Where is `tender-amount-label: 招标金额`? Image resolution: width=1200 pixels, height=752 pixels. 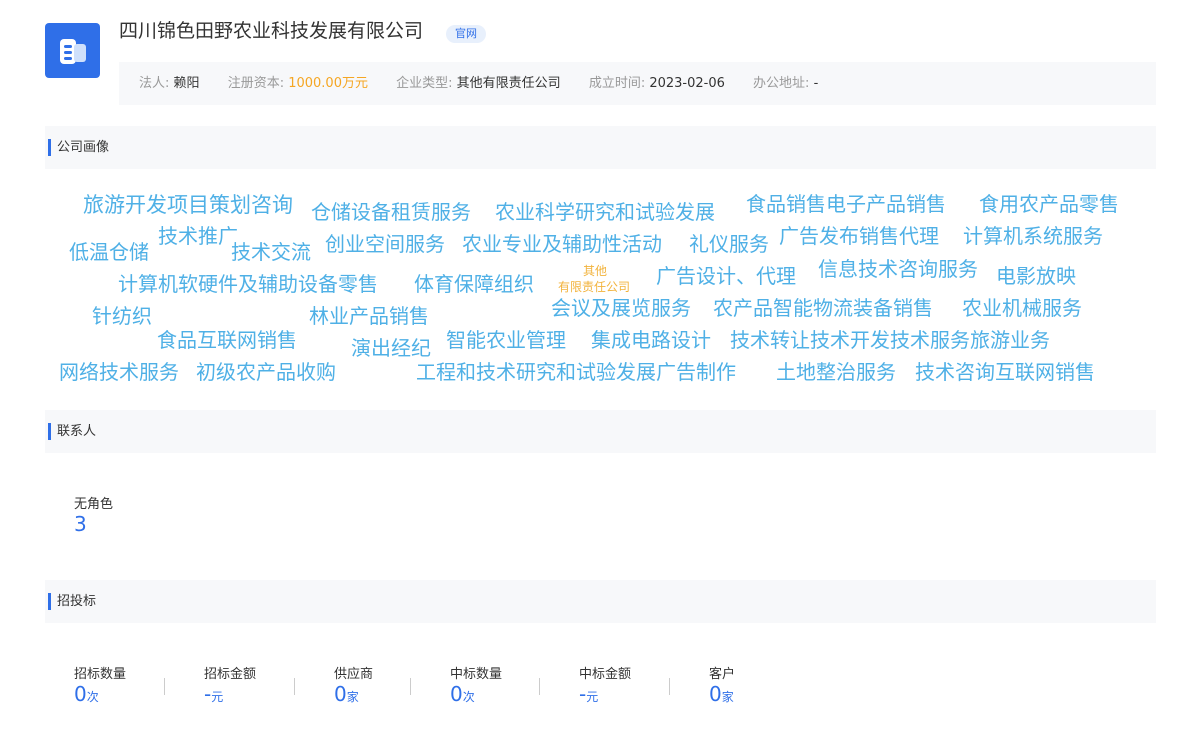 tender-amount-label: 招标金额 is located at coordinates (230, 674).